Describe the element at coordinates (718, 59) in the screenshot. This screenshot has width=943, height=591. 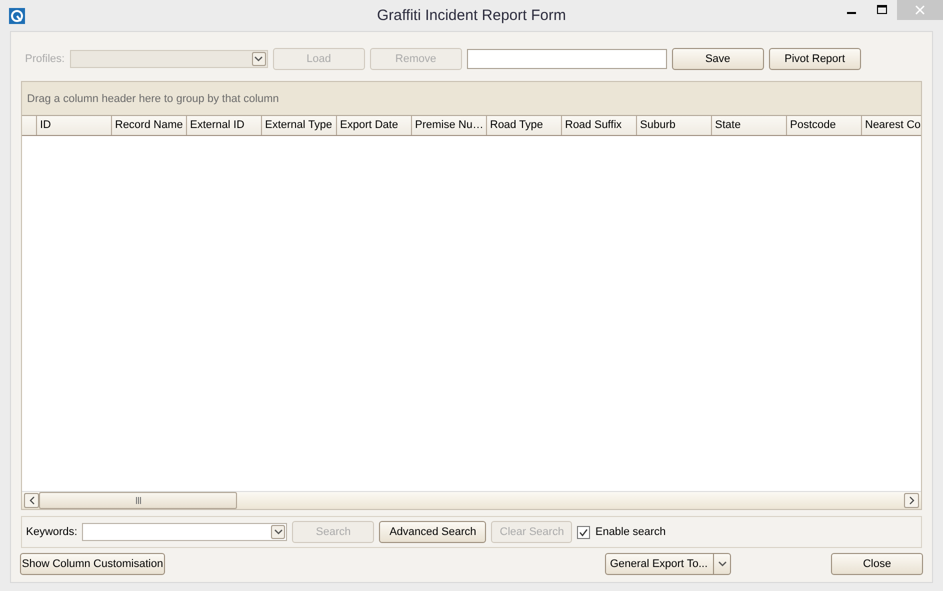
I see `toolbar-button: Save` at that location.